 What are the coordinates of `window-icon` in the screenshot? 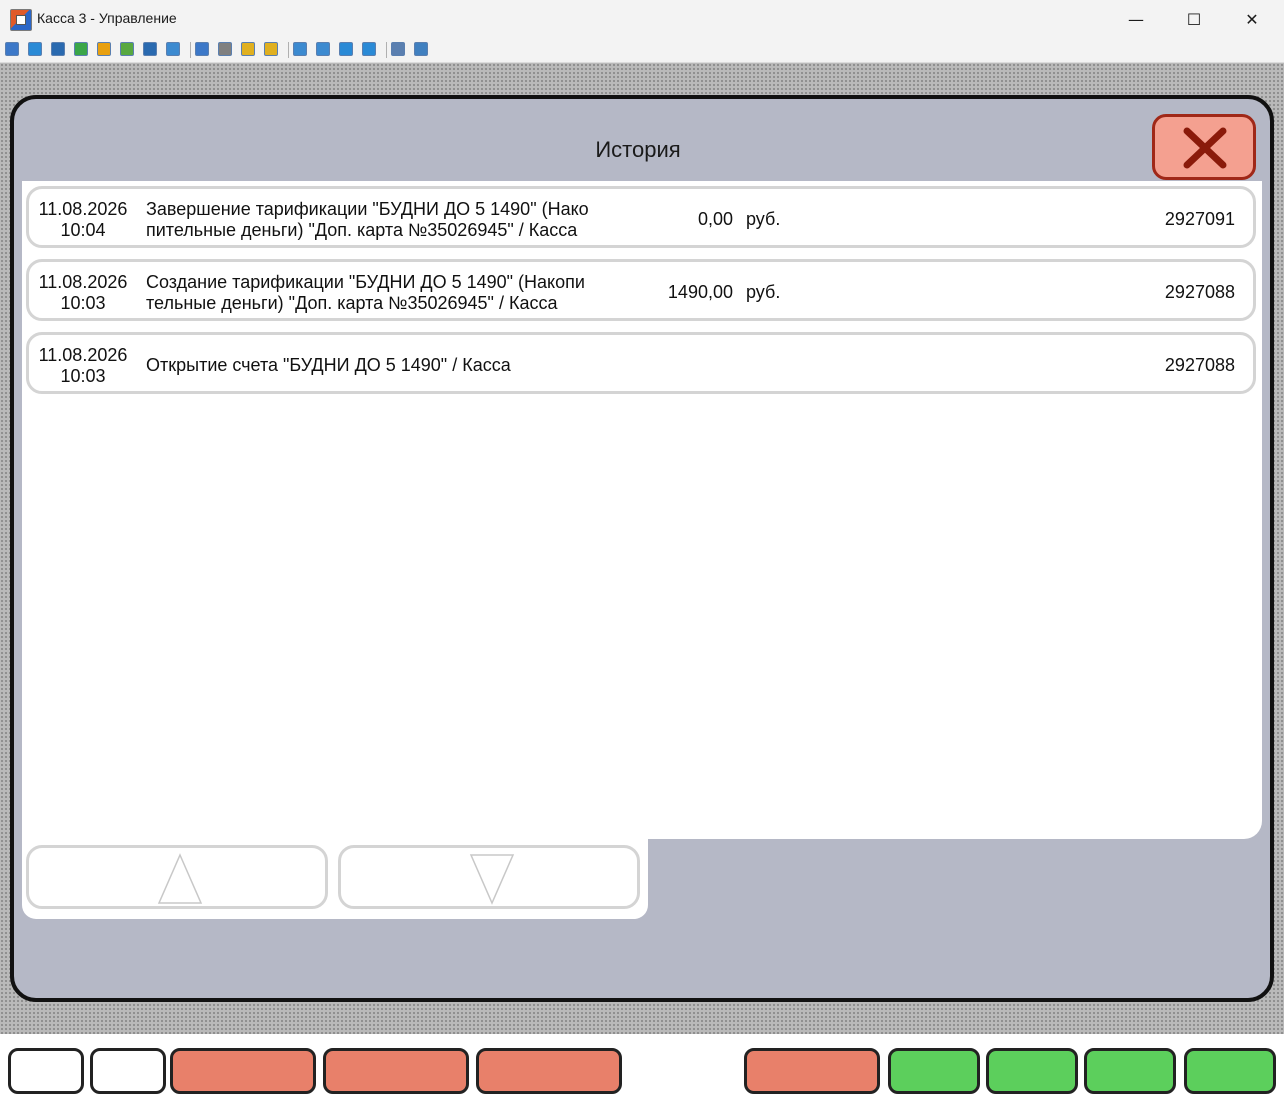 It's located at (300, 49).